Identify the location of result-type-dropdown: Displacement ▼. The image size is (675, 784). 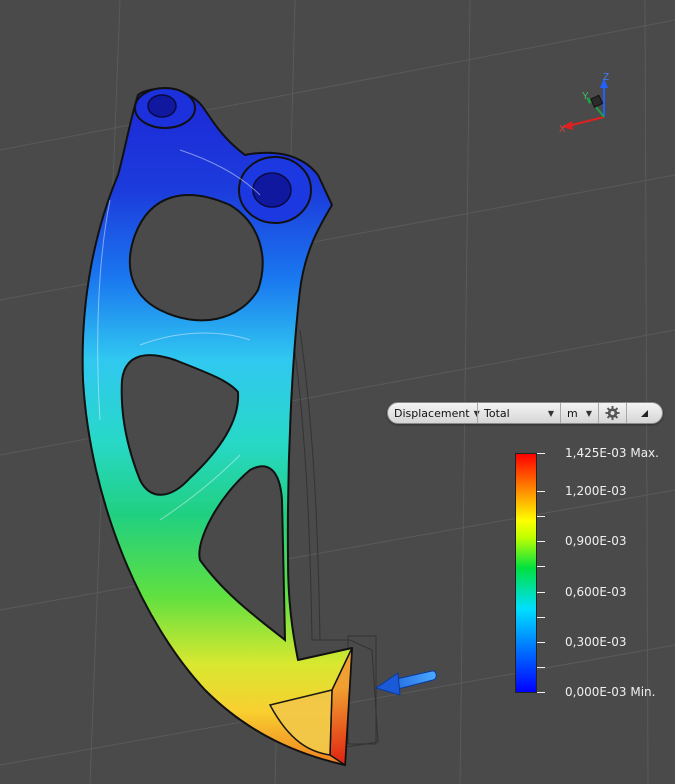
(434, 413).